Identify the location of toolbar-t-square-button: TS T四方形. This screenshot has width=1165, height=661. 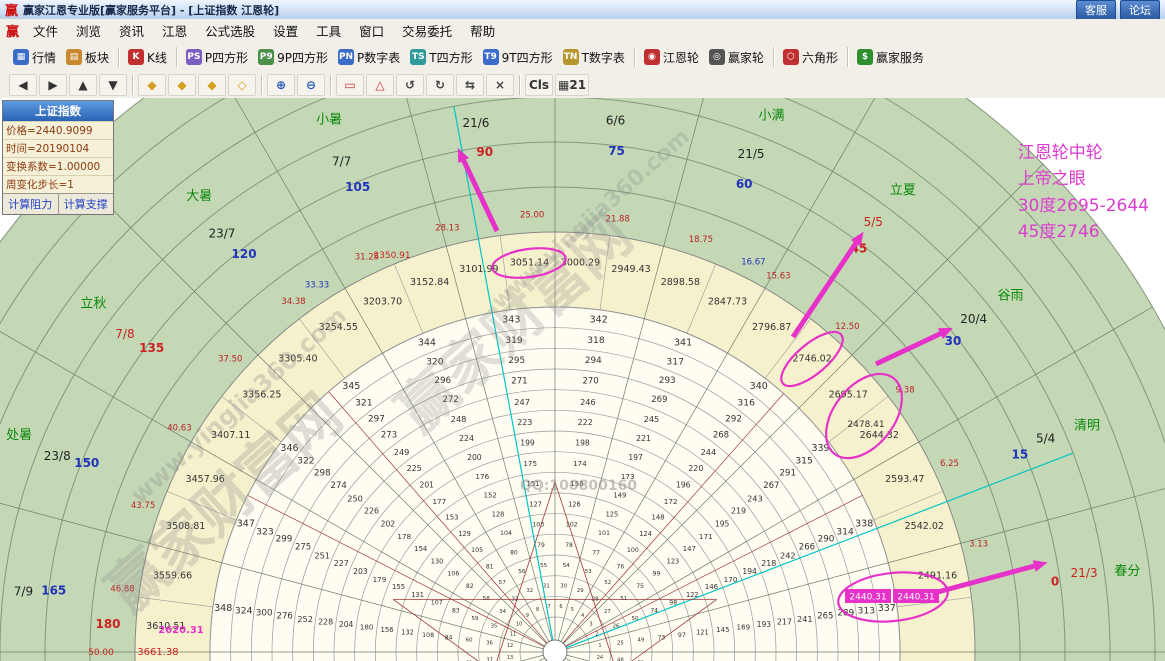
(441, 57).